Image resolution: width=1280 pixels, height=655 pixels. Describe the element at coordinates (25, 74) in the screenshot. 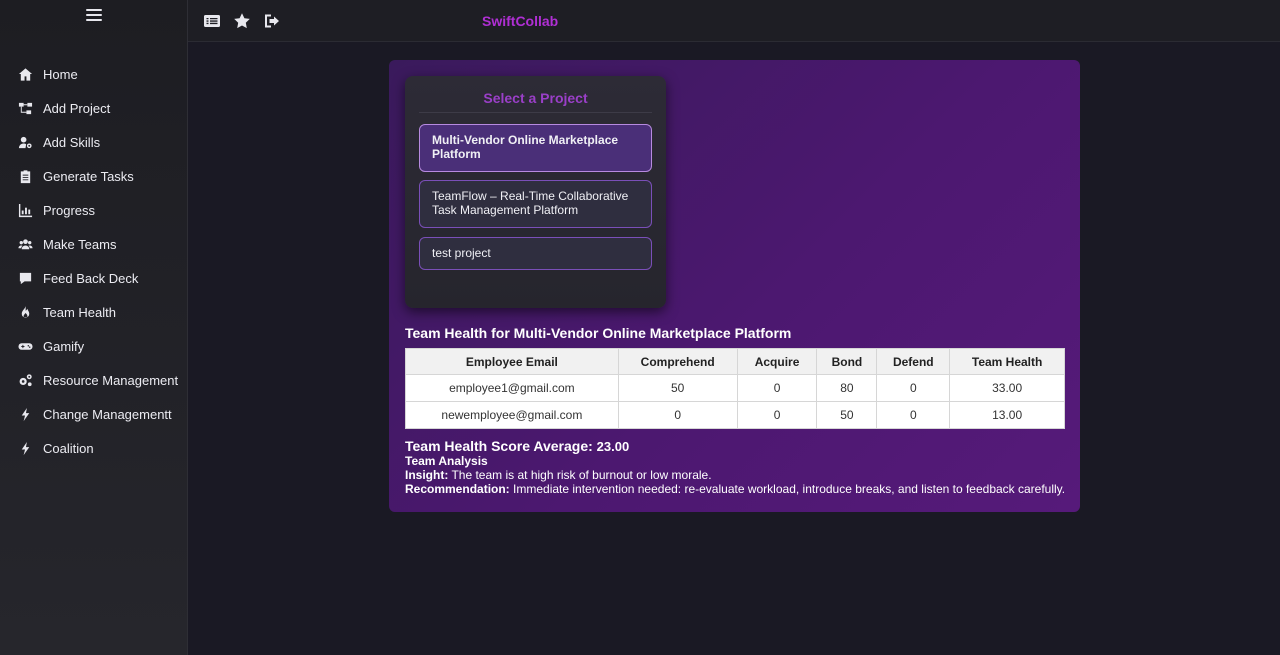

I see `home-icon` at that location.